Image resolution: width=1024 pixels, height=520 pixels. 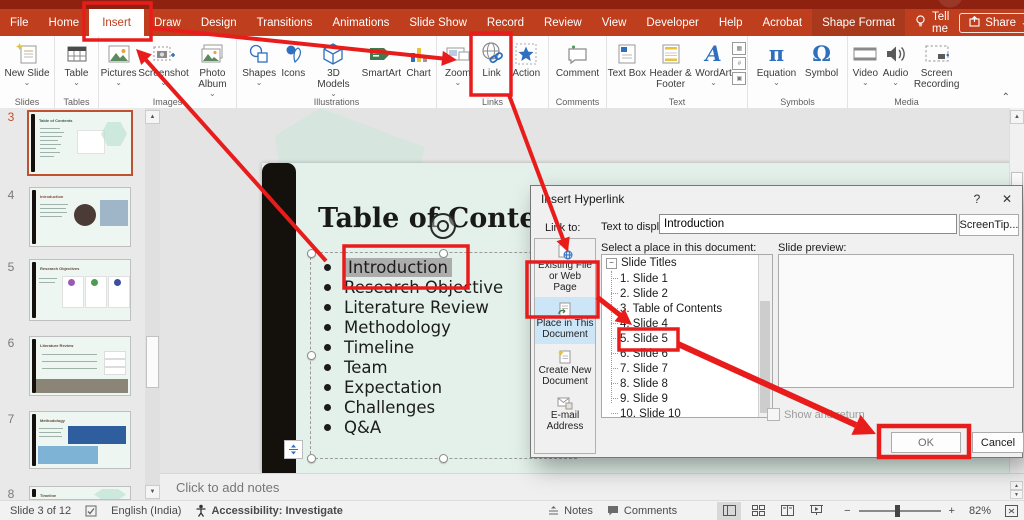 I want to click on tab-acrobat: Acrobat, so click(x=783, y=22).